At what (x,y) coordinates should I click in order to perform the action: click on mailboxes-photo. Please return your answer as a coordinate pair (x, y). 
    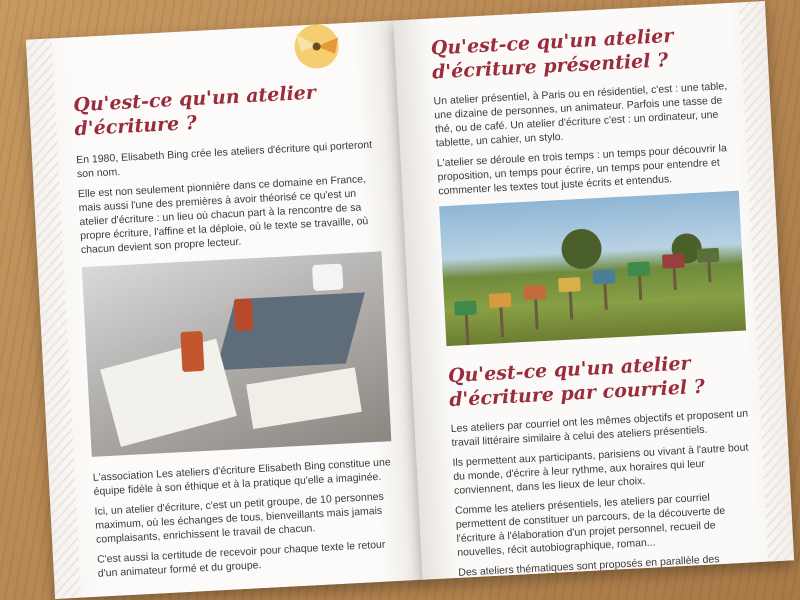
    Looking at the image, I should click on (593, 268).